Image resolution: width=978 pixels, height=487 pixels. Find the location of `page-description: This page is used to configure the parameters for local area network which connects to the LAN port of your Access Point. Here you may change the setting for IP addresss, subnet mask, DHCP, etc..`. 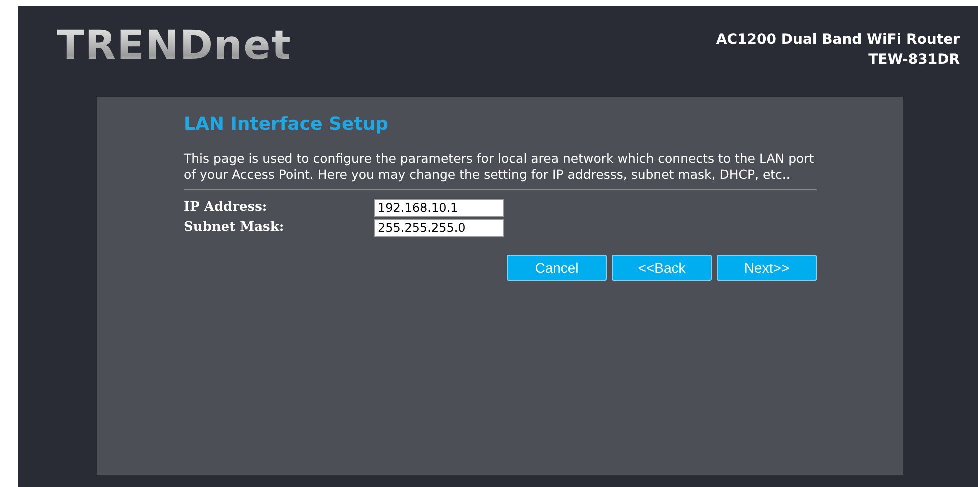

page-description: This page is used to configure the parameters for local area network which connects to the LAN port of your Access Point. Here you may change the setting for IP addresss, subnet mask, DHCP, etc.. is located at coordinates (500, 166).